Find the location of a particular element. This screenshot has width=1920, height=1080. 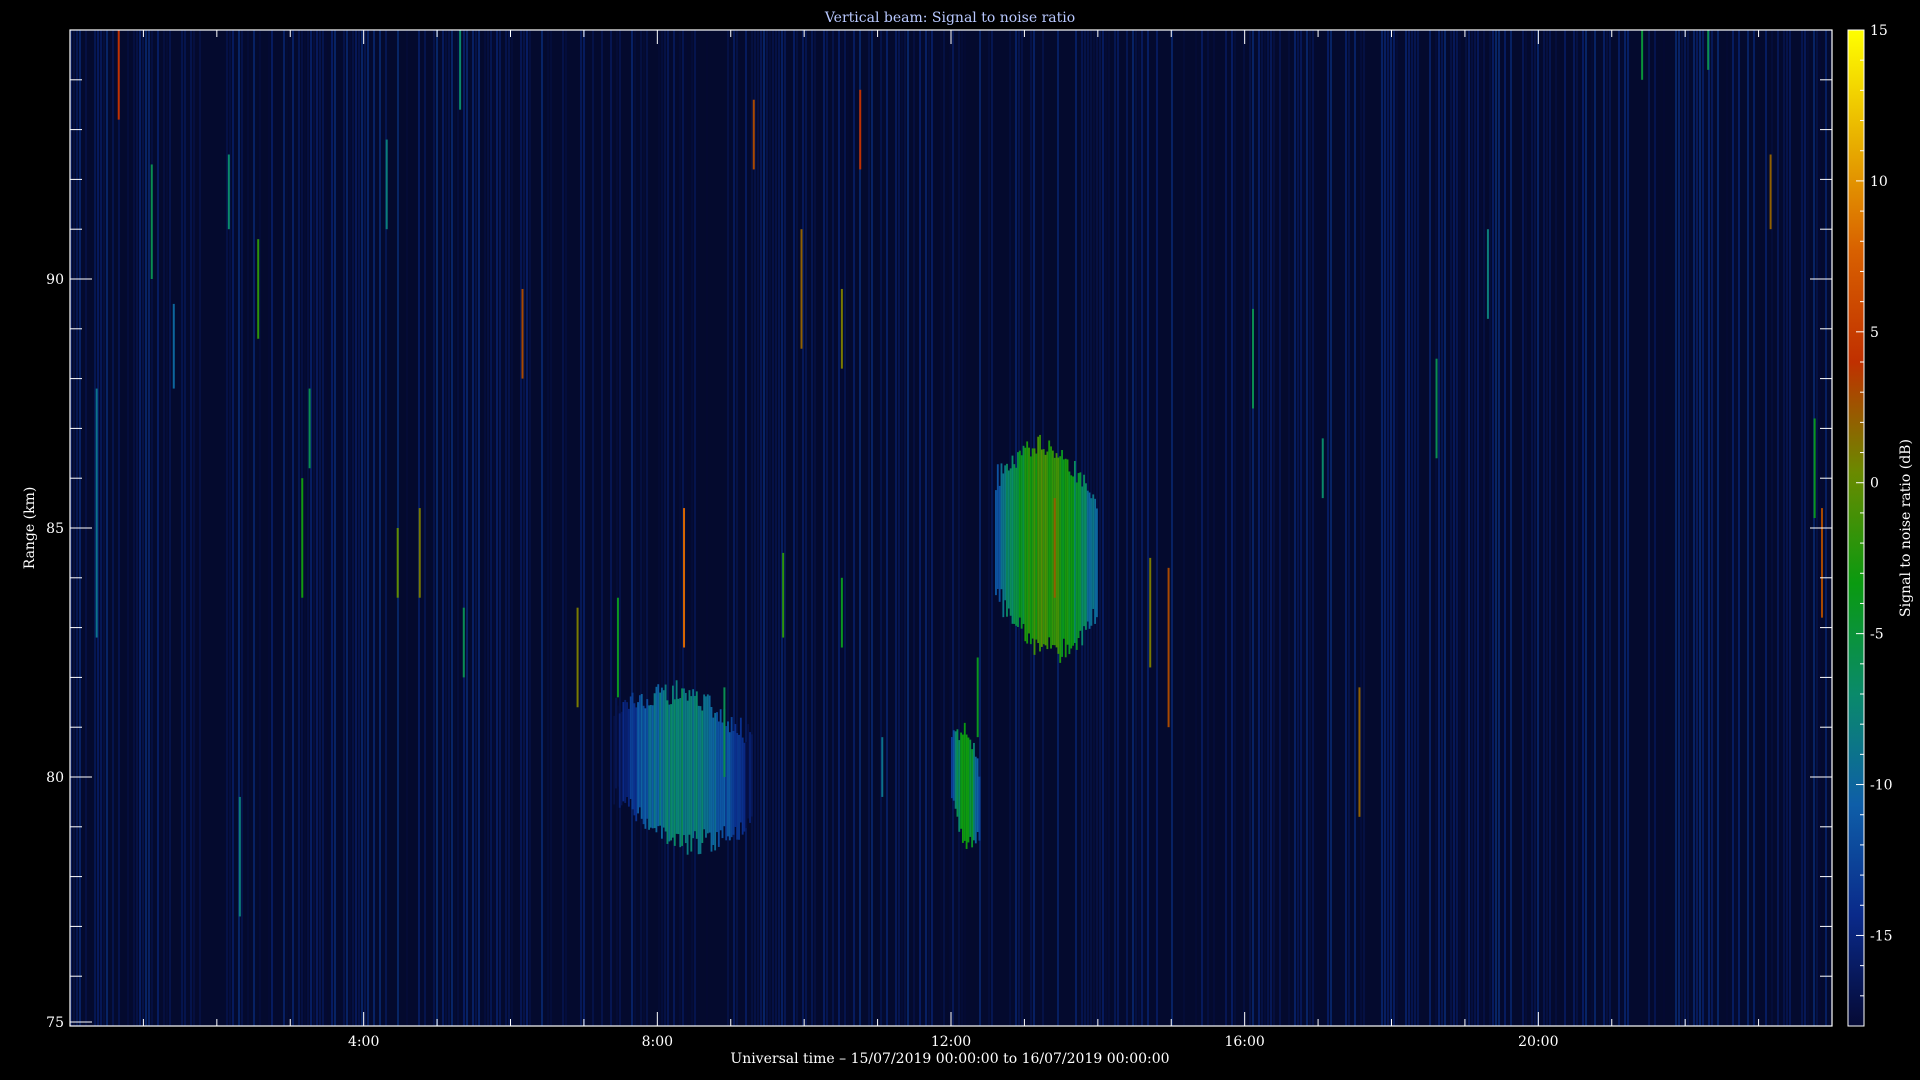

y-tick-label: 80 is located at coordinates (55, 778).